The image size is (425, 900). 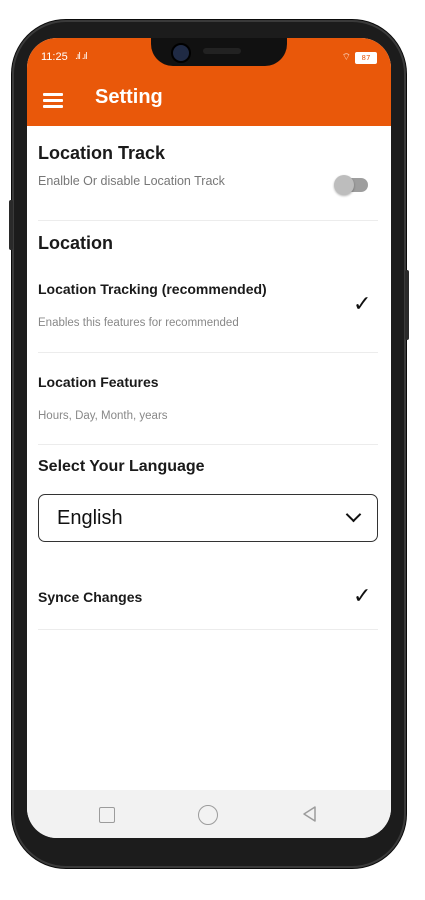 I want to click on page-title: Setting, so click(x=129, y=97).